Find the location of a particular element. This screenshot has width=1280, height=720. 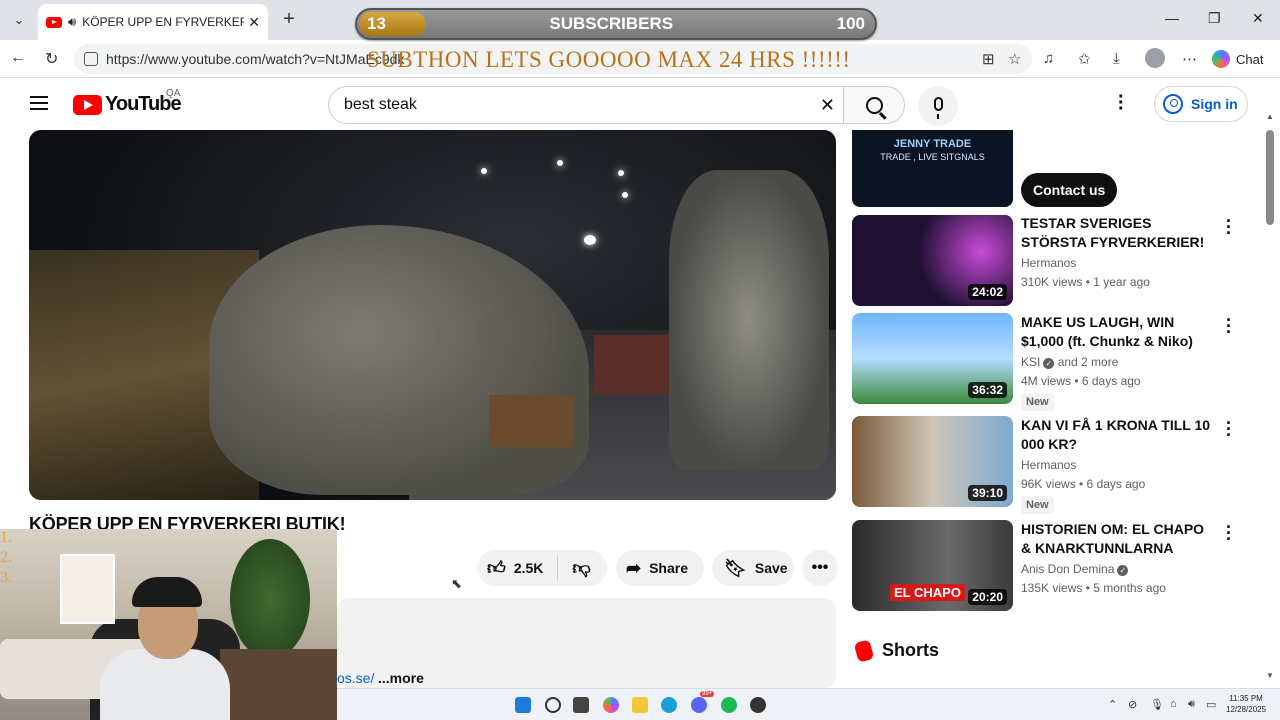

file-explorer-icon is located at coordinates (640, 705).